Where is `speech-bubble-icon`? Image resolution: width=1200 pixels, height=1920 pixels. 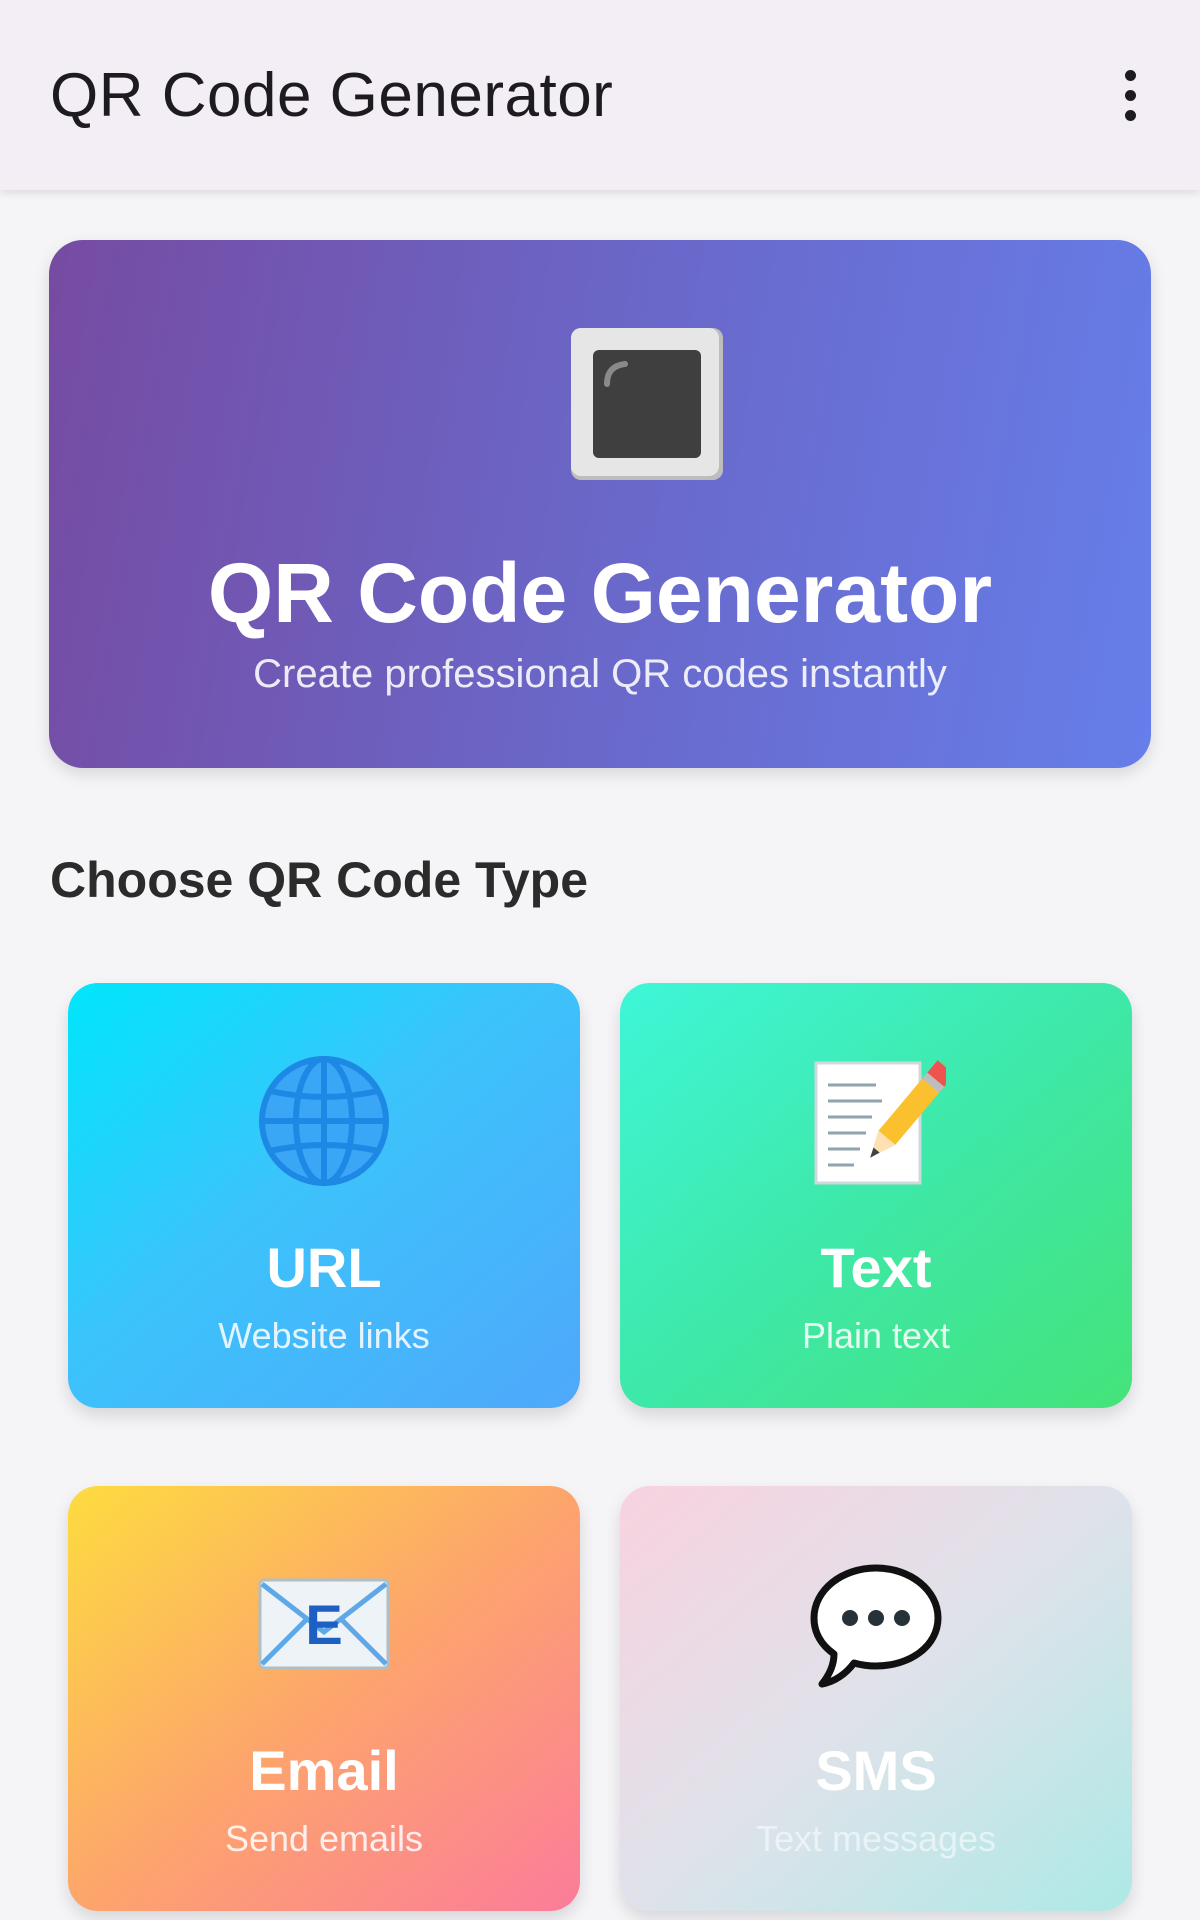 speech-bubble-icon is located at coordinates (876, 1626).